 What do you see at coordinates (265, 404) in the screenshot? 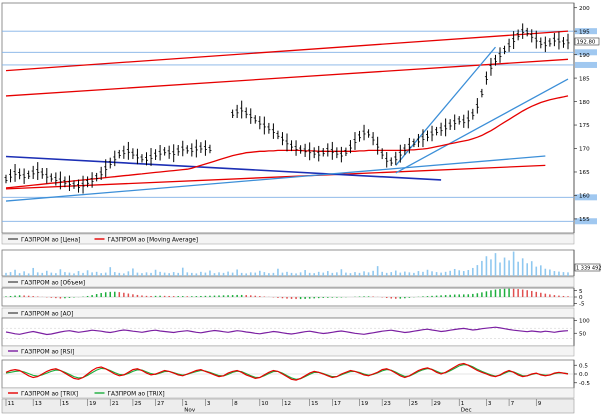
I see `x-tick-label: 10` at bounding box center [265, 404].